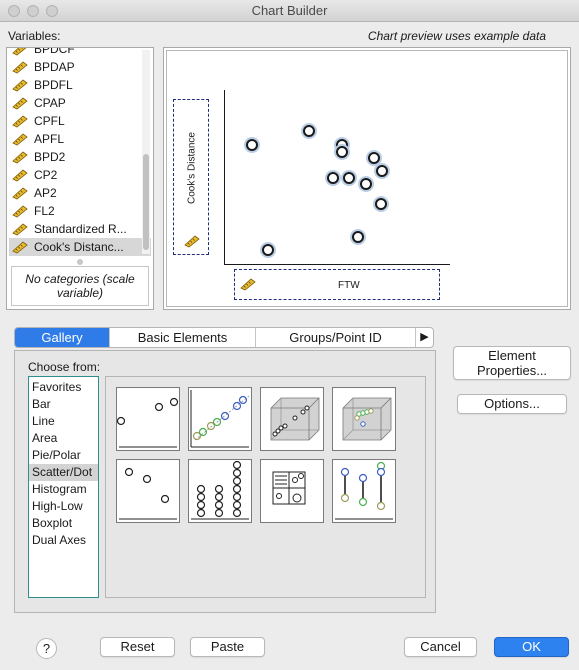 Image resolution: width=579 pixels, height=670 pixels. What do you see at coordinates (63, 387) in the screenshot?
I see `chart-type-item: Favorites` at bounding box center [63, 387].